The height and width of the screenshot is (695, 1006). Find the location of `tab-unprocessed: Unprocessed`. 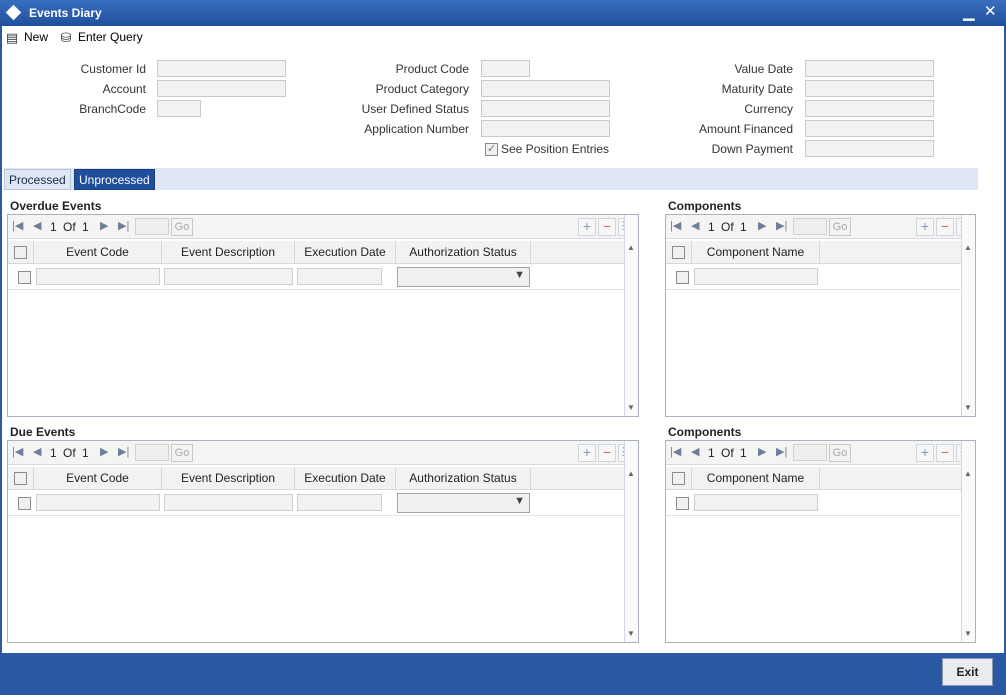

tab-unprocessed: Unprocessed is located at coordinates (114, 179).